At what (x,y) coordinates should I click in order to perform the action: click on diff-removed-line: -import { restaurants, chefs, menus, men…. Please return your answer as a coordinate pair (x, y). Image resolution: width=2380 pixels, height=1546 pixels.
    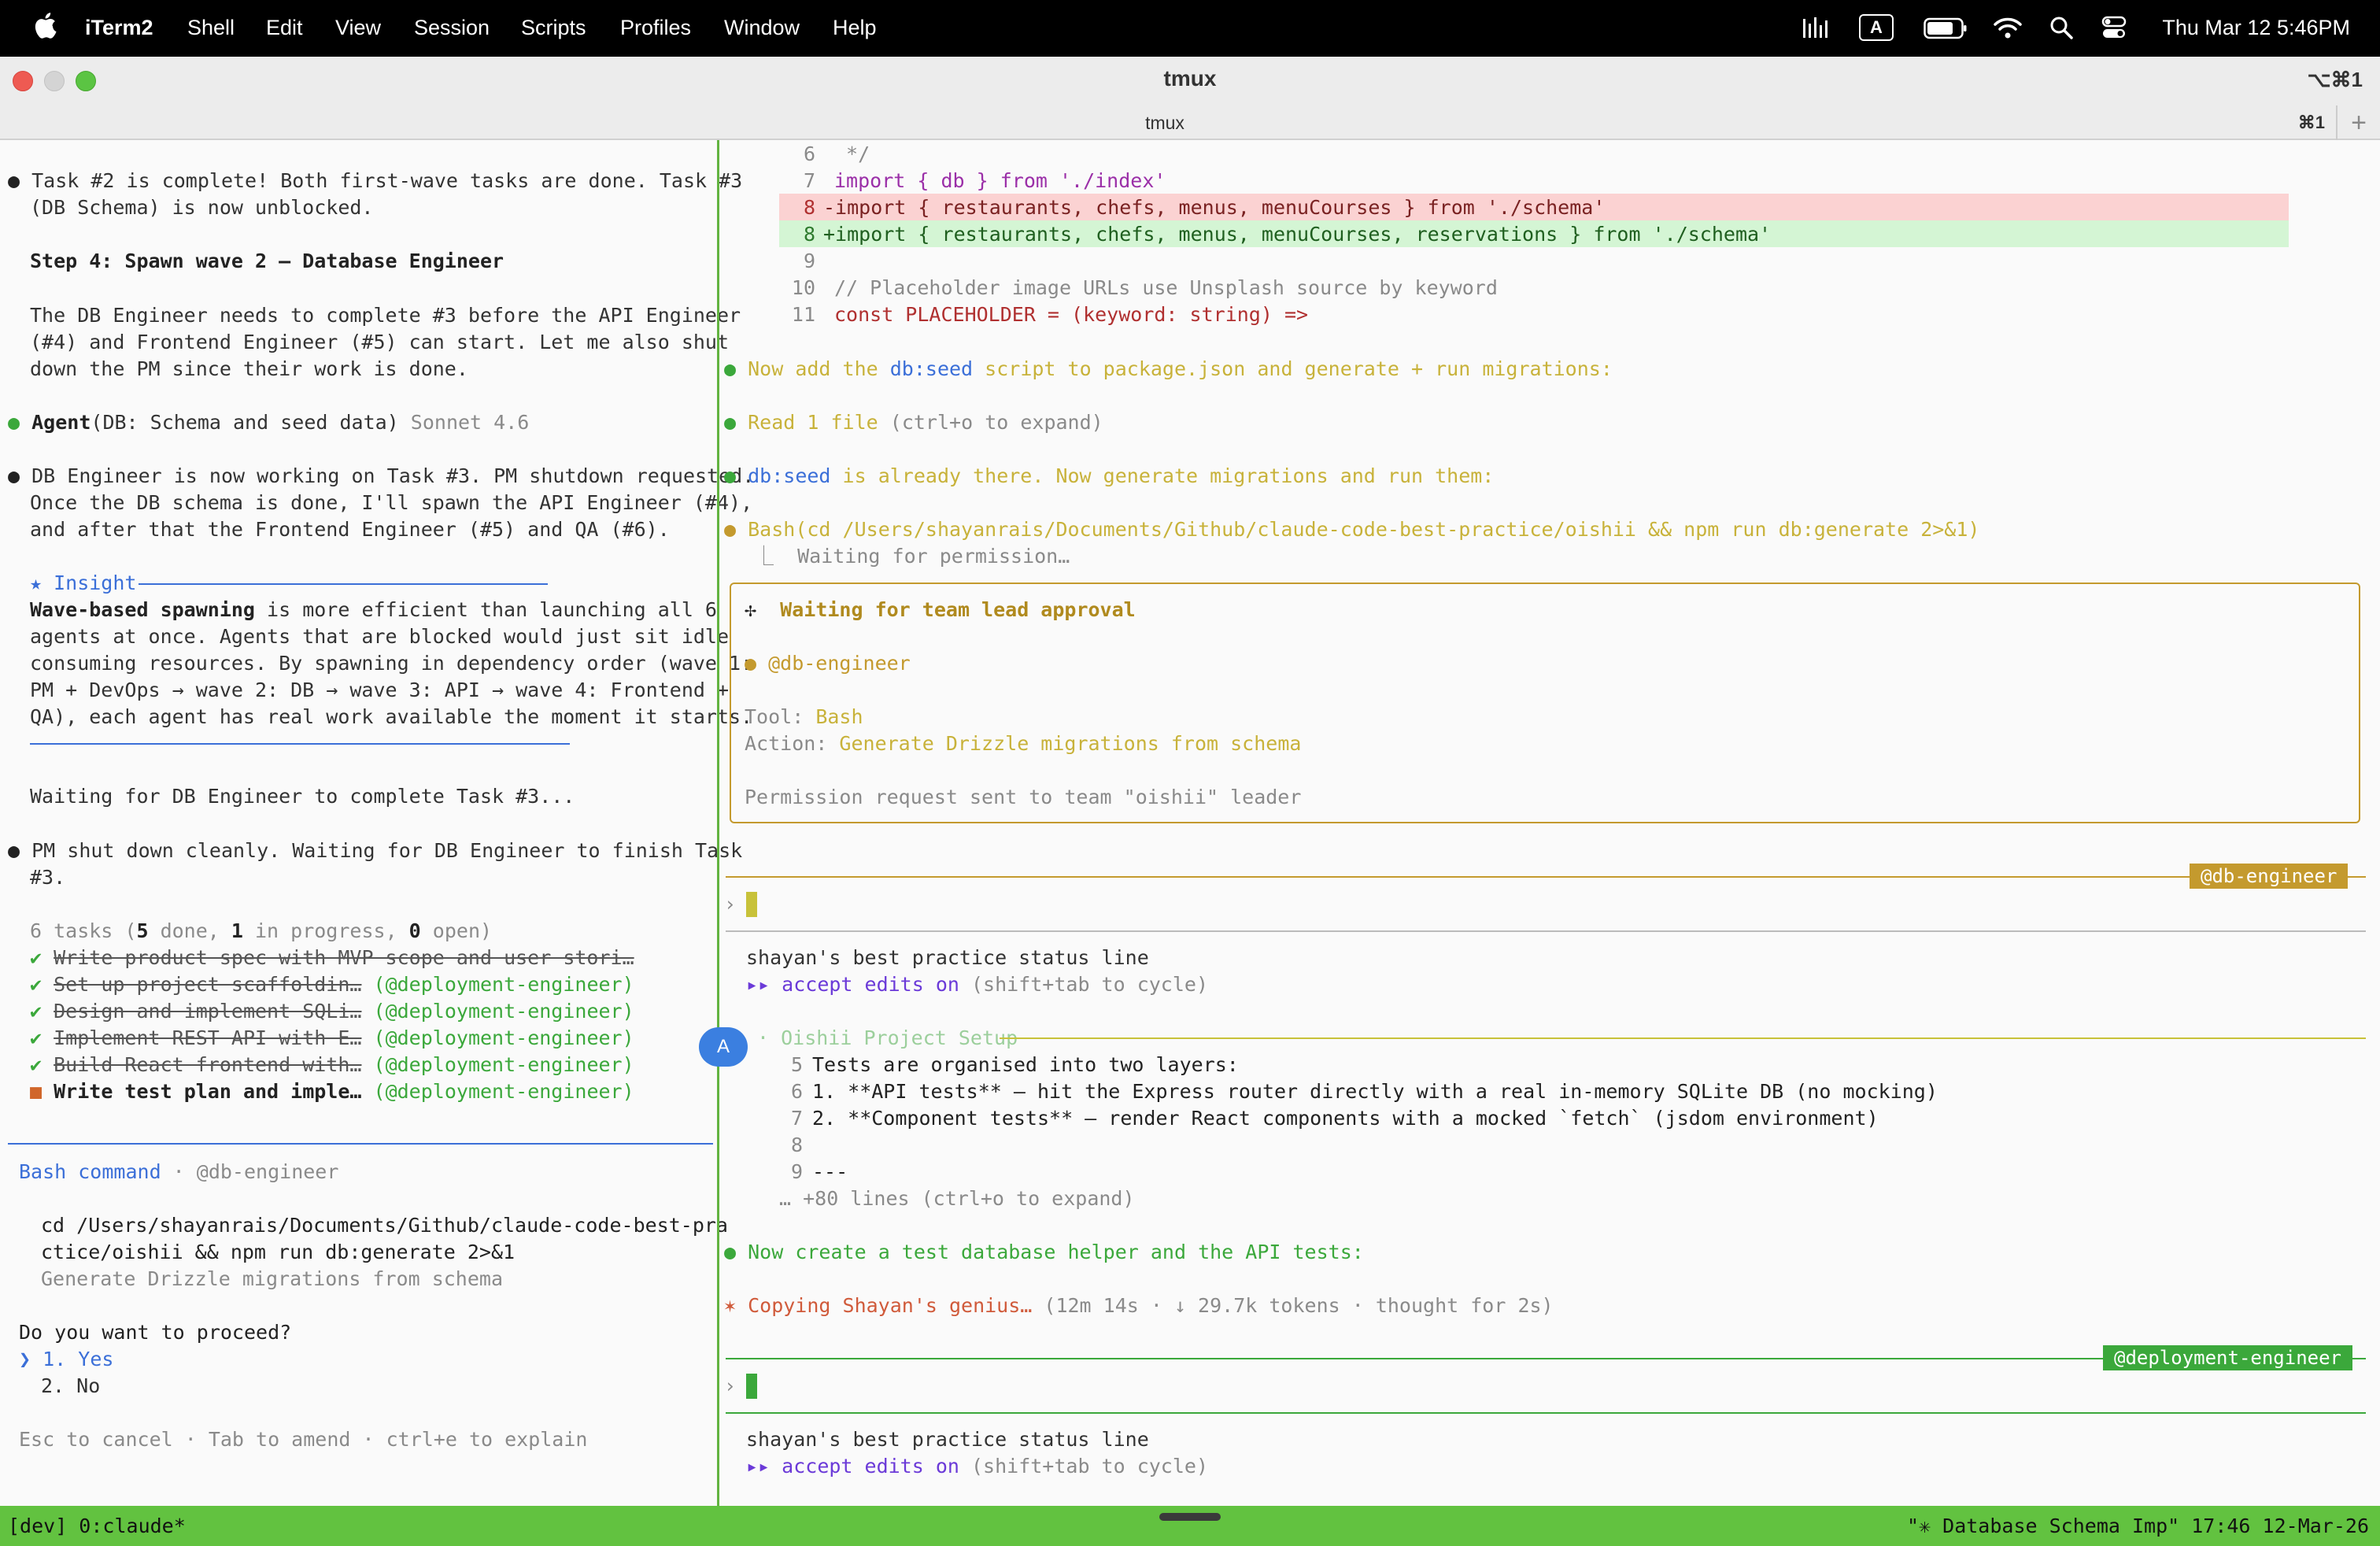
    Looking at the image, I should click on (1214, 208).